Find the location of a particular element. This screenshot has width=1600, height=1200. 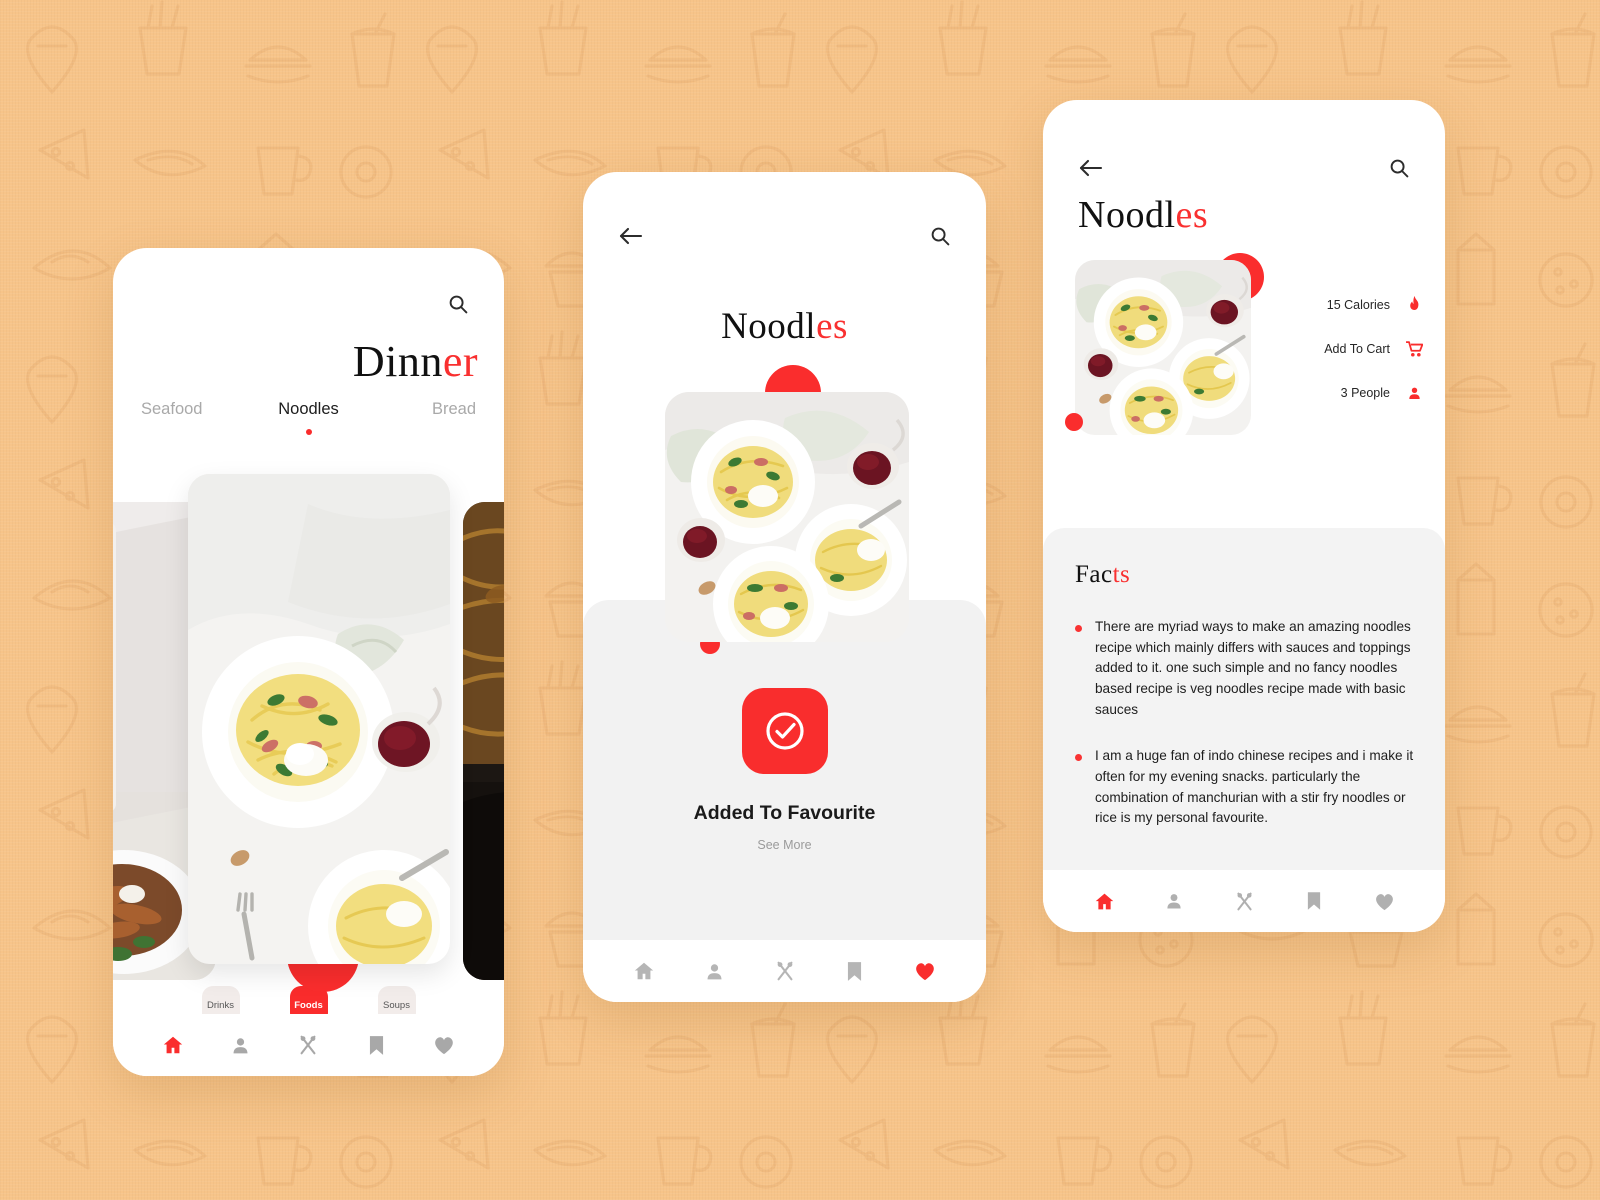

tab-bread-label: Bread is located at coordinates (454, 409).